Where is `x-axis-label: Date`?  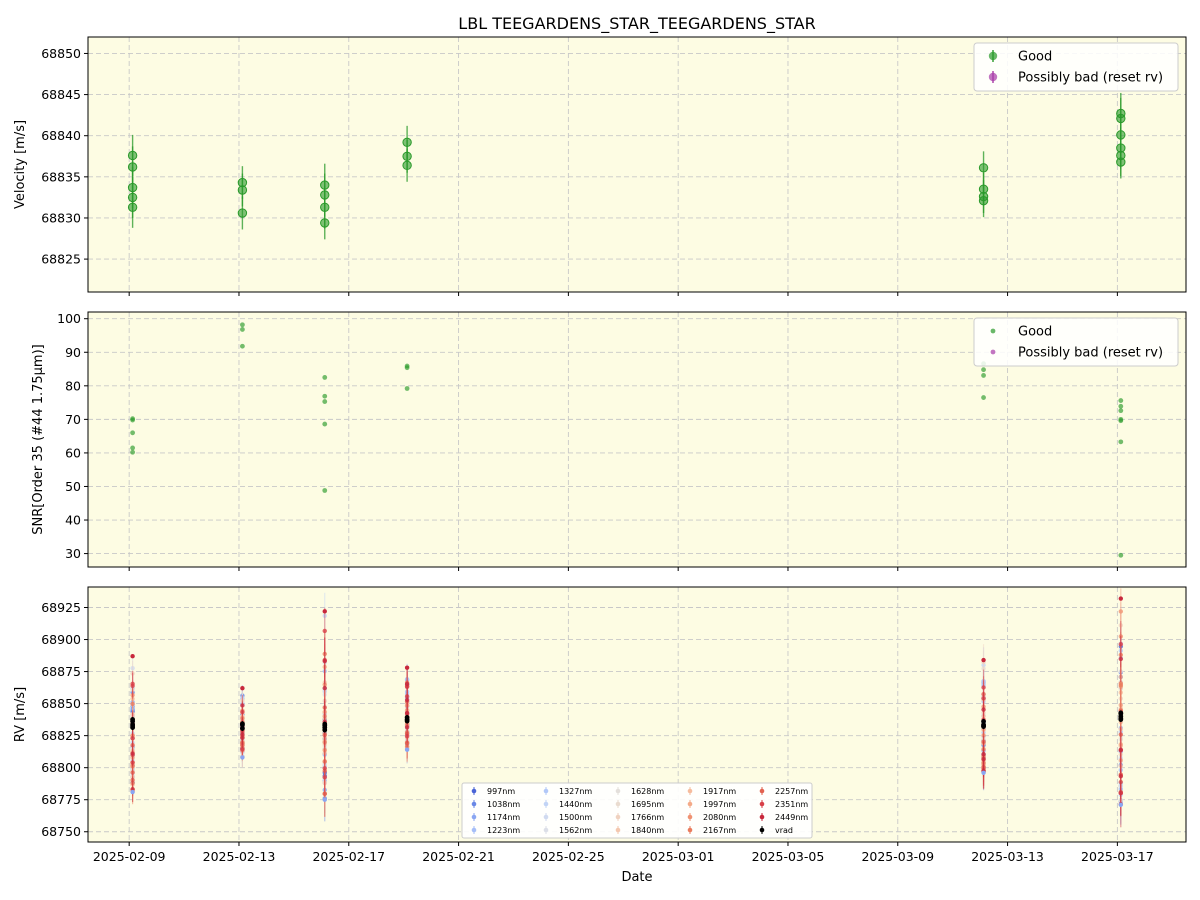 x-axis-label: Date is located at coordinates (636, 877).